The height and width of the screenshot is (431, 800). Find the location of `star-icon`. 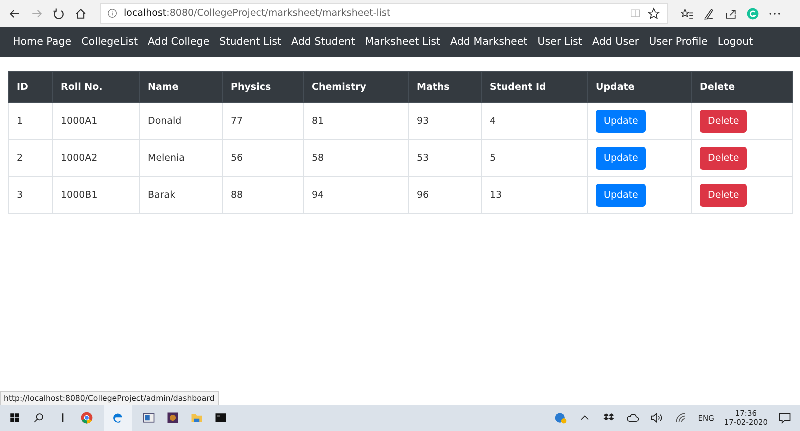

star-icon is located at coordinates (654, 13).